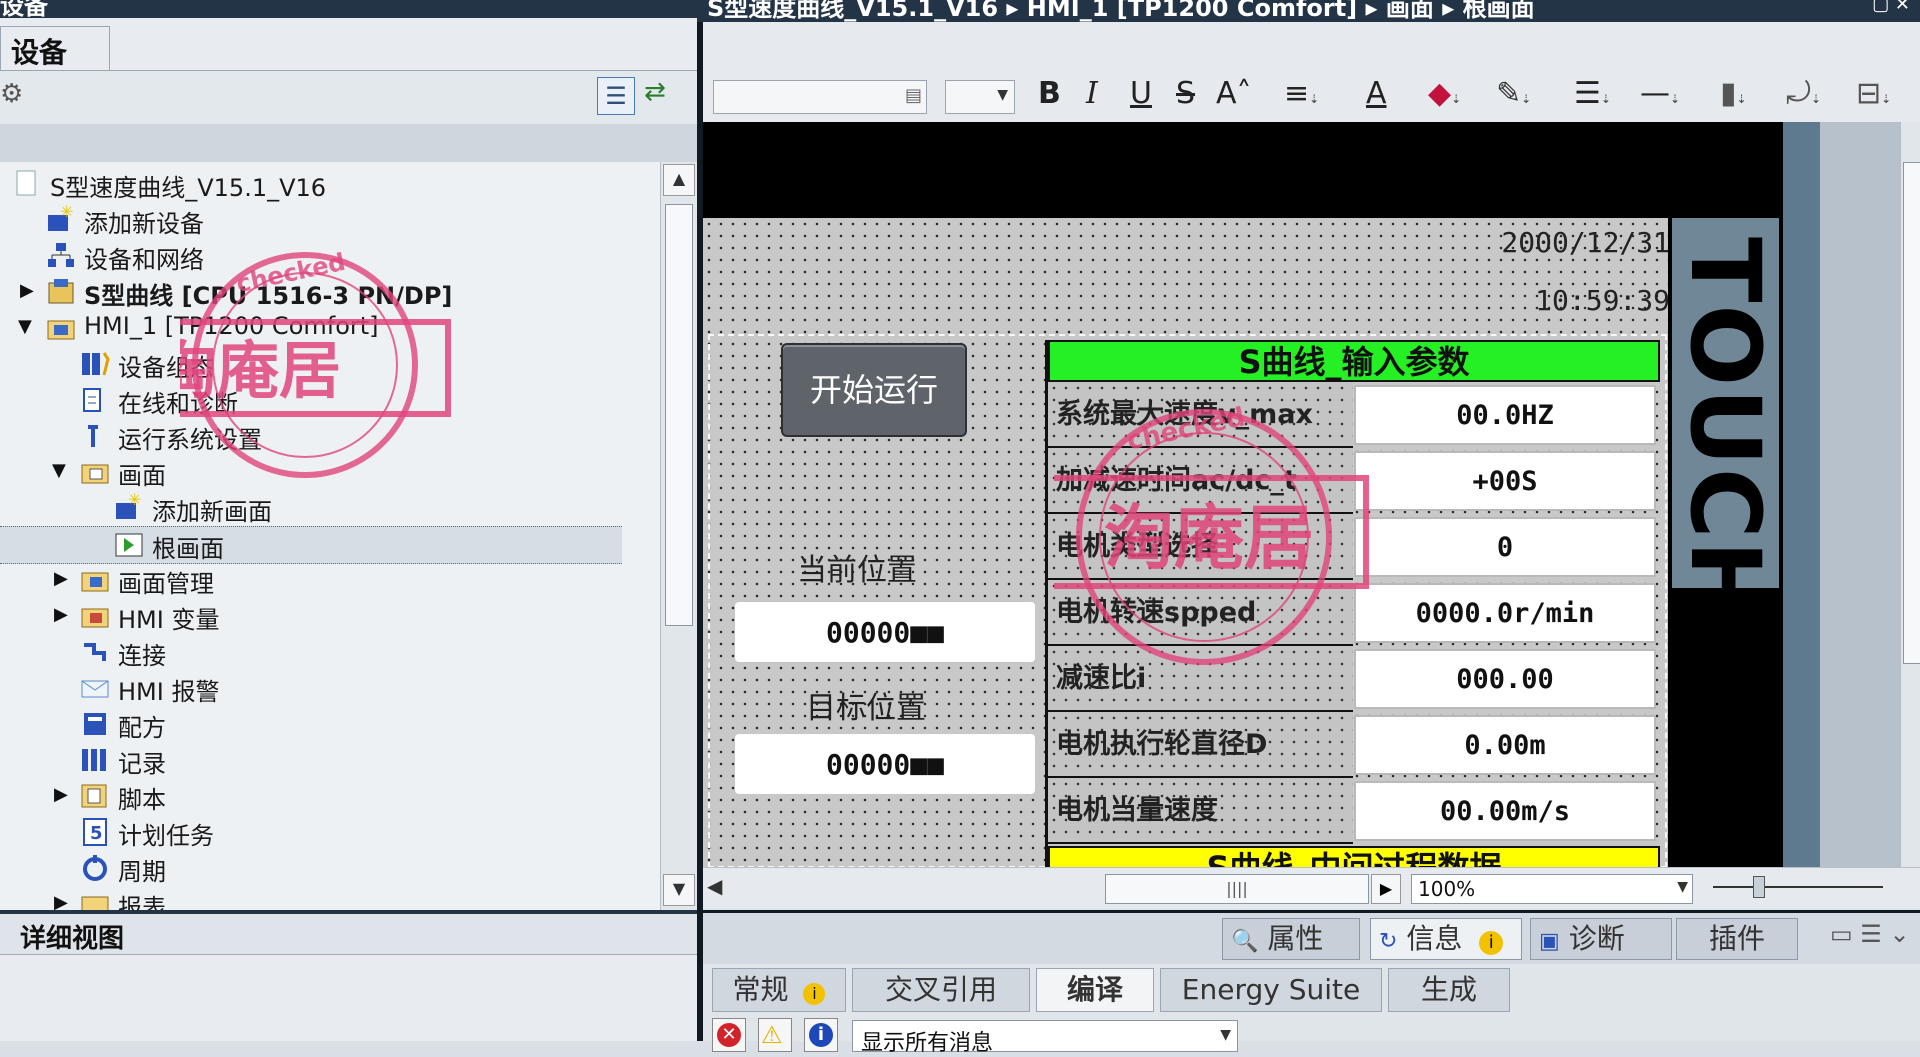 This screenshot has height=1057, width=1920. Describe the element at coordinates (857, 570) in the screenshot. I see `current-position-label: 当前位置` at that location.